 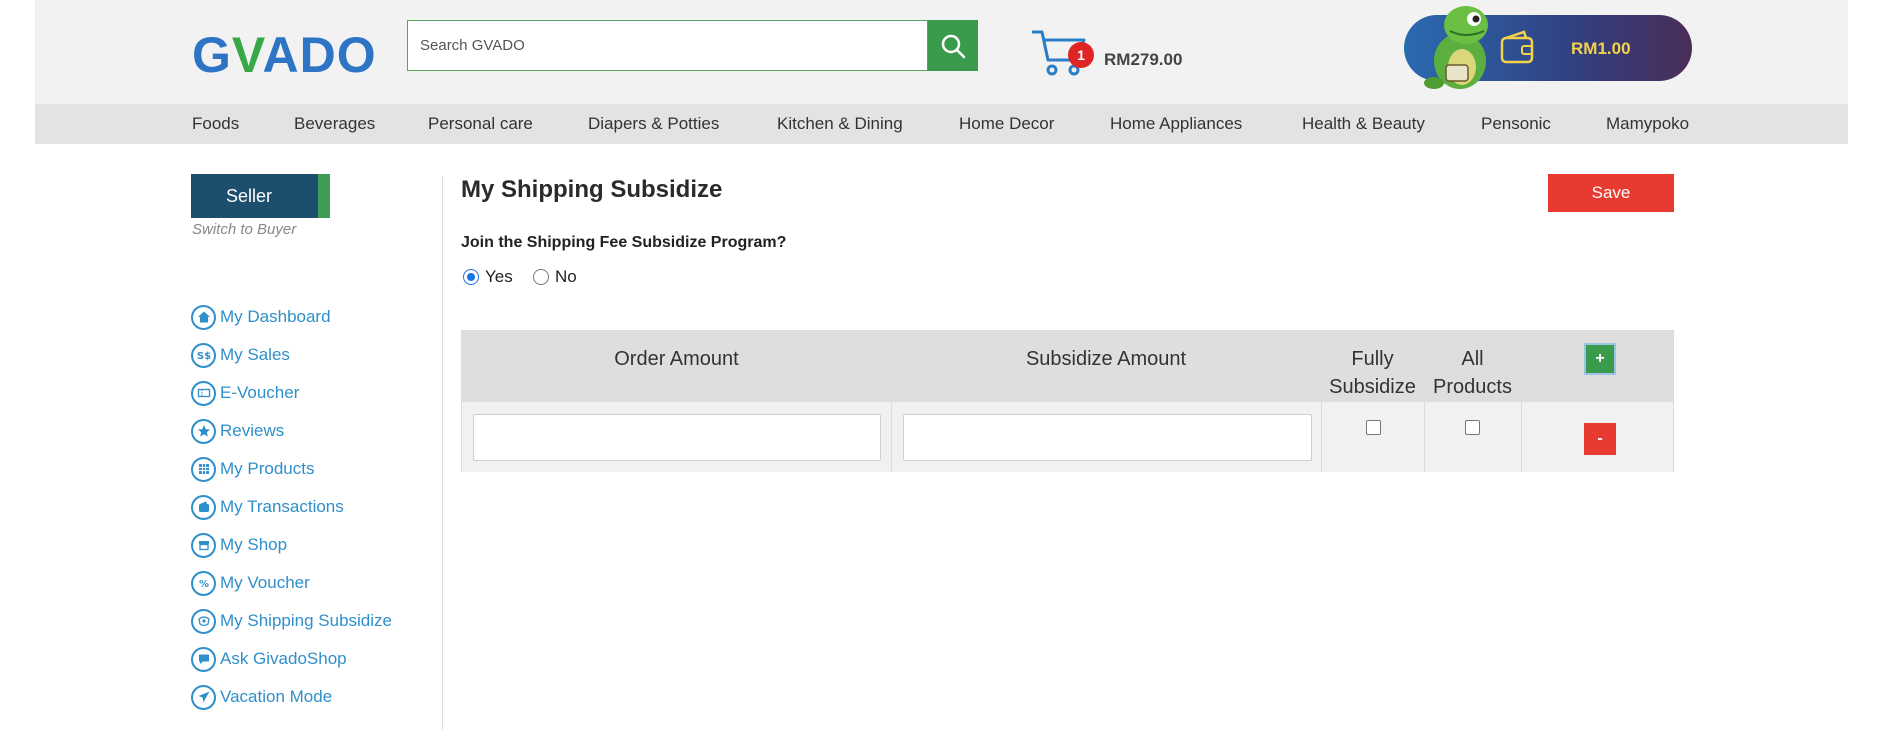 What do you see at coordinates (442, 453) in the screenshot?
I see `sidebar-divider` at bounding box center [442, 453].